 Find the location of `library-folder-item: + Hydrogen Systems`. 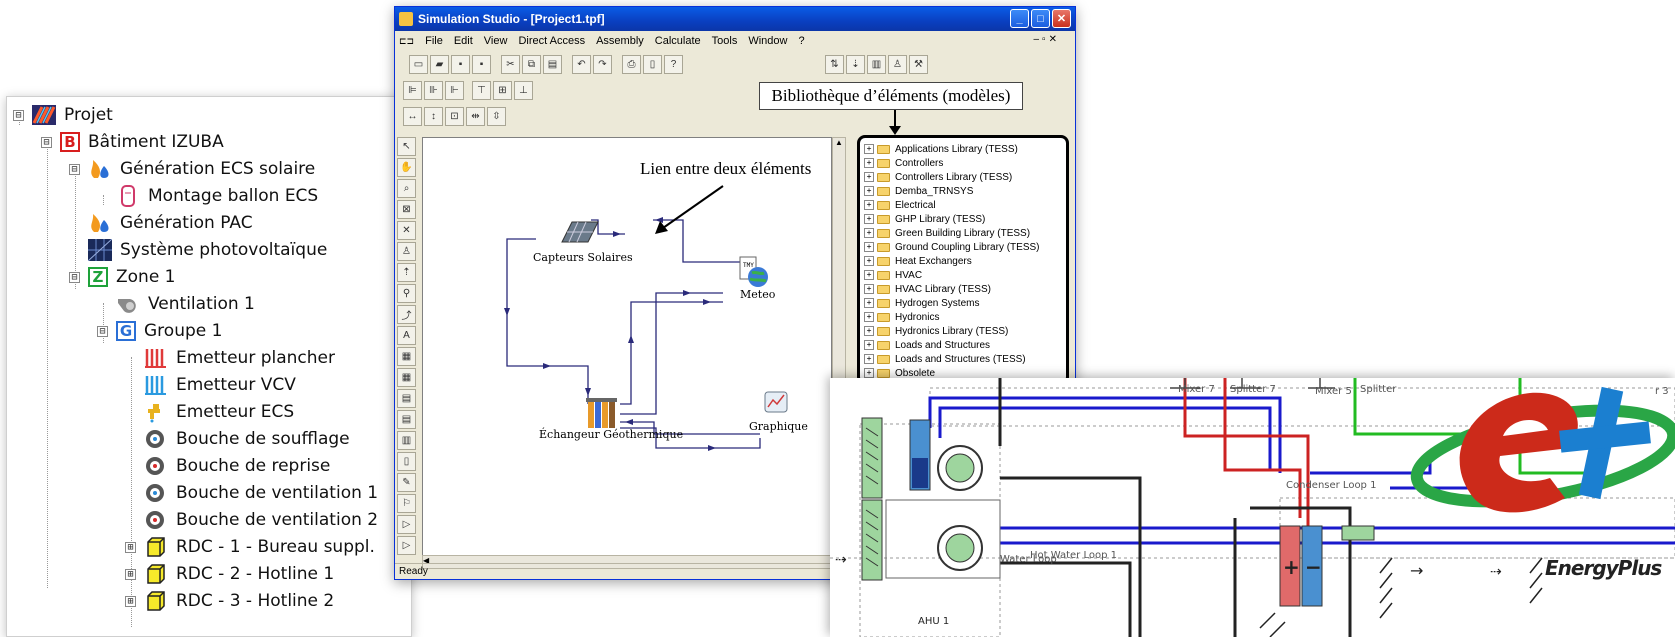

library-folder-item: + Hydrogen Systems is located at coordinates (963, 303).